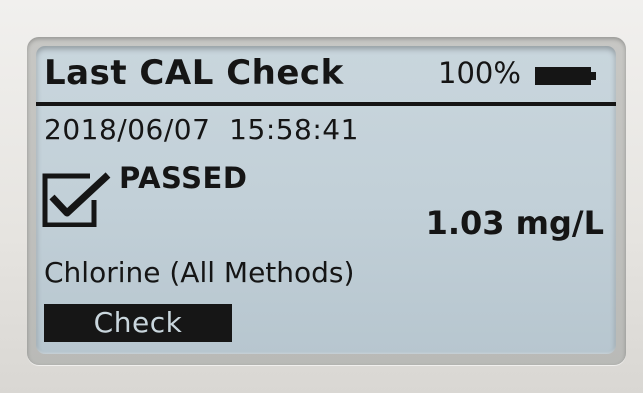  What do you see at coordinates (199, 272) in the screenshot?
I see `method-label: Chlorine (All Methods)` at bounding box center [199, 272].